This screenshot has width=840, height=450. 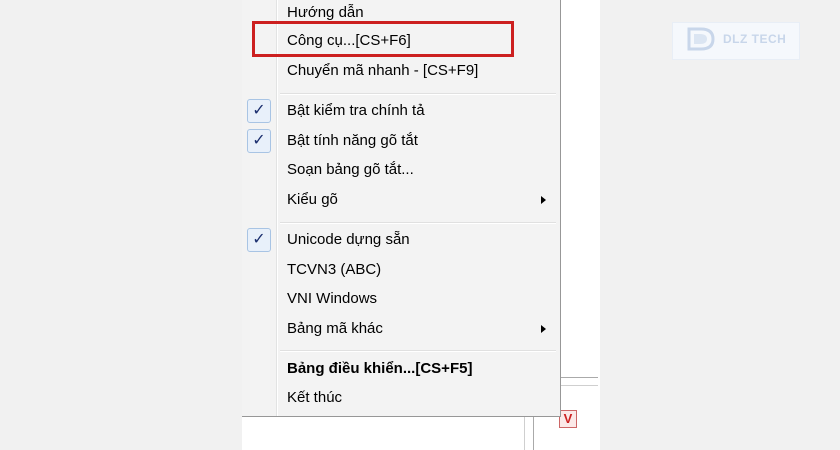 I want to click on menu-item-label: Chuyển mã nhanh - [CS+F9], so click(x=383, y=70).